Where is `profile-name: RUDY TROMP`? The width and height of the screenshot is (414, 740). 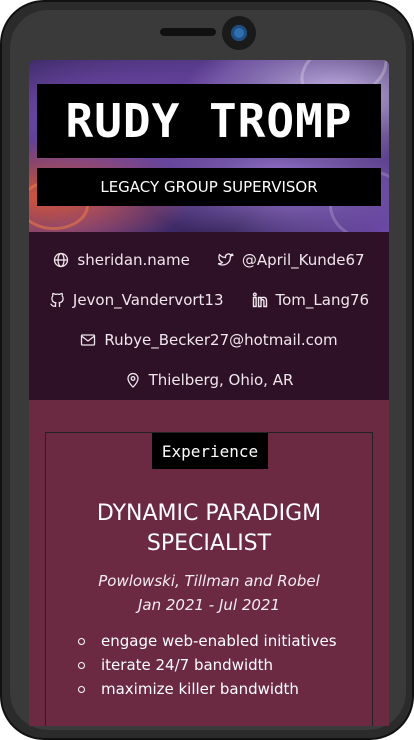 profile-name: RUDY TROMP is located at coordinates (209, 121).